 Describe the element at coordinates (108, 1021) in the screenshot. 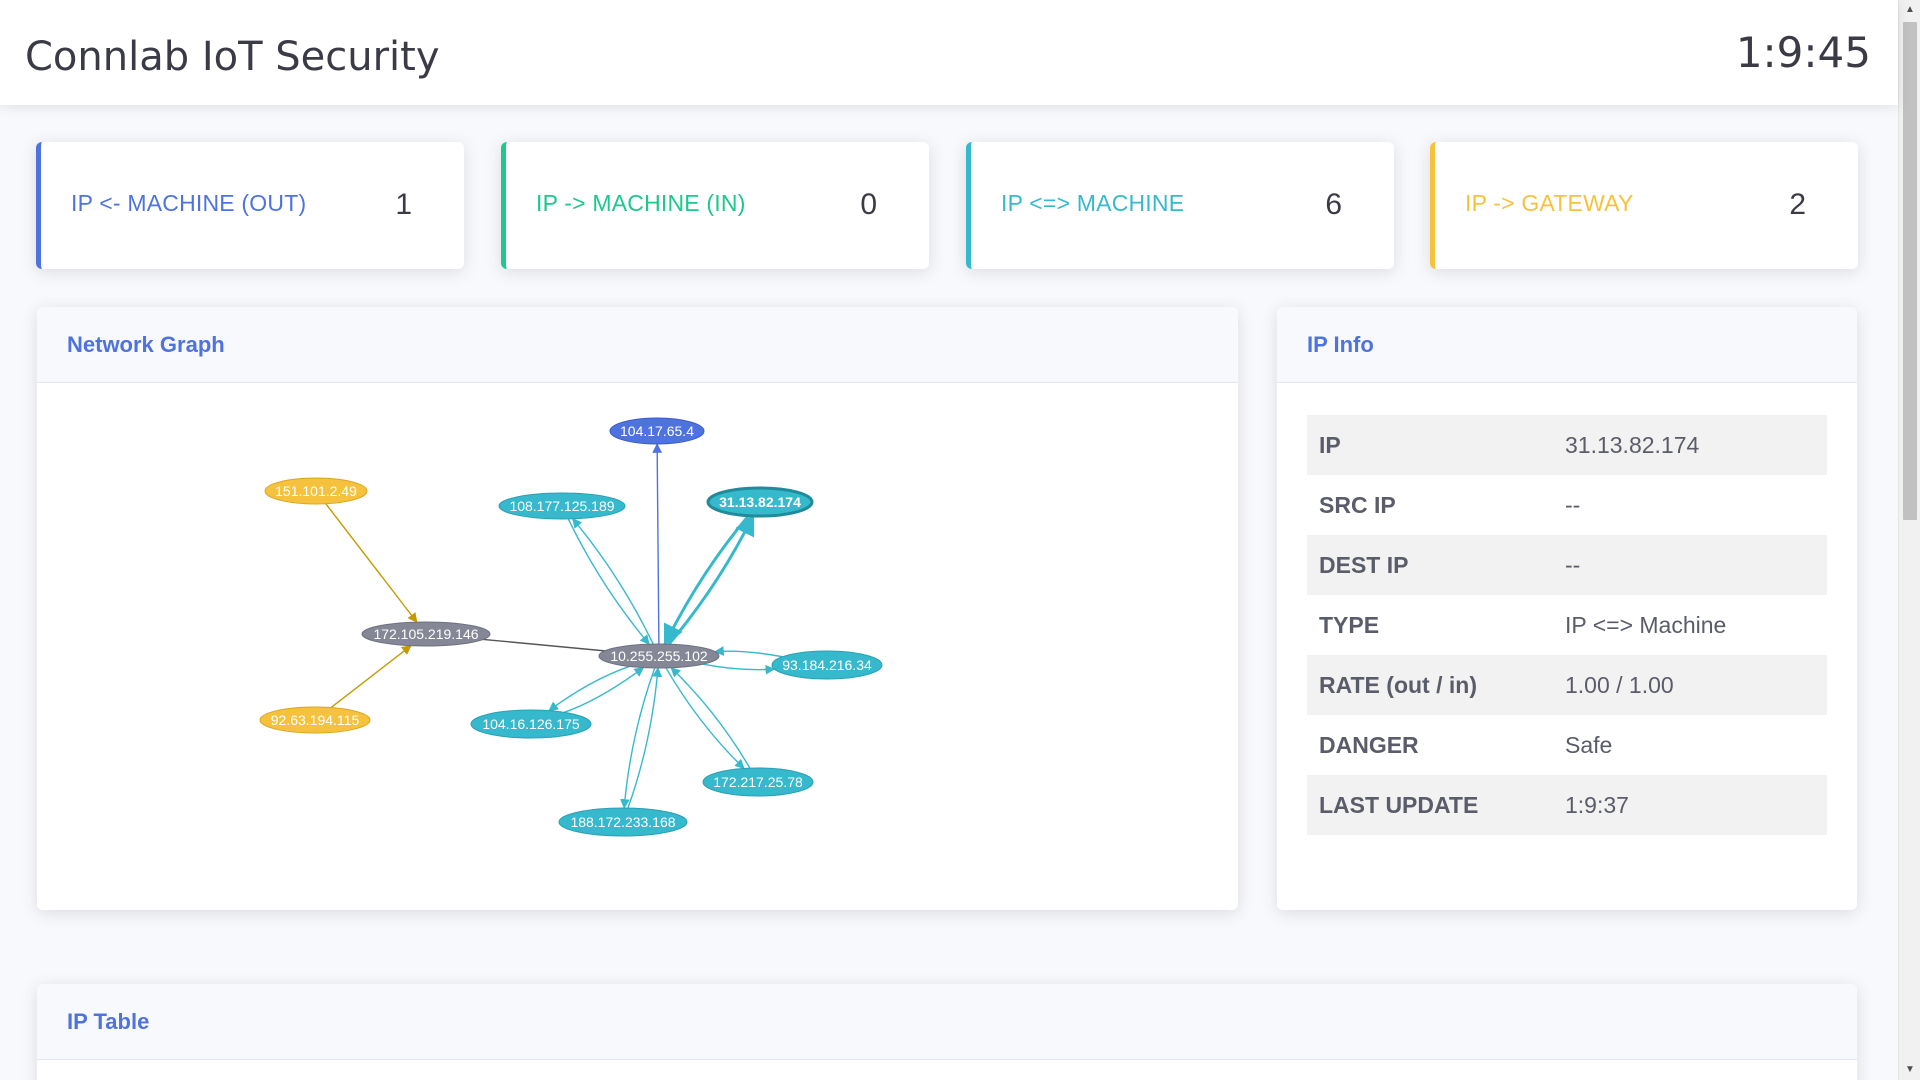

I see `panel-title: IP Table` at that location.